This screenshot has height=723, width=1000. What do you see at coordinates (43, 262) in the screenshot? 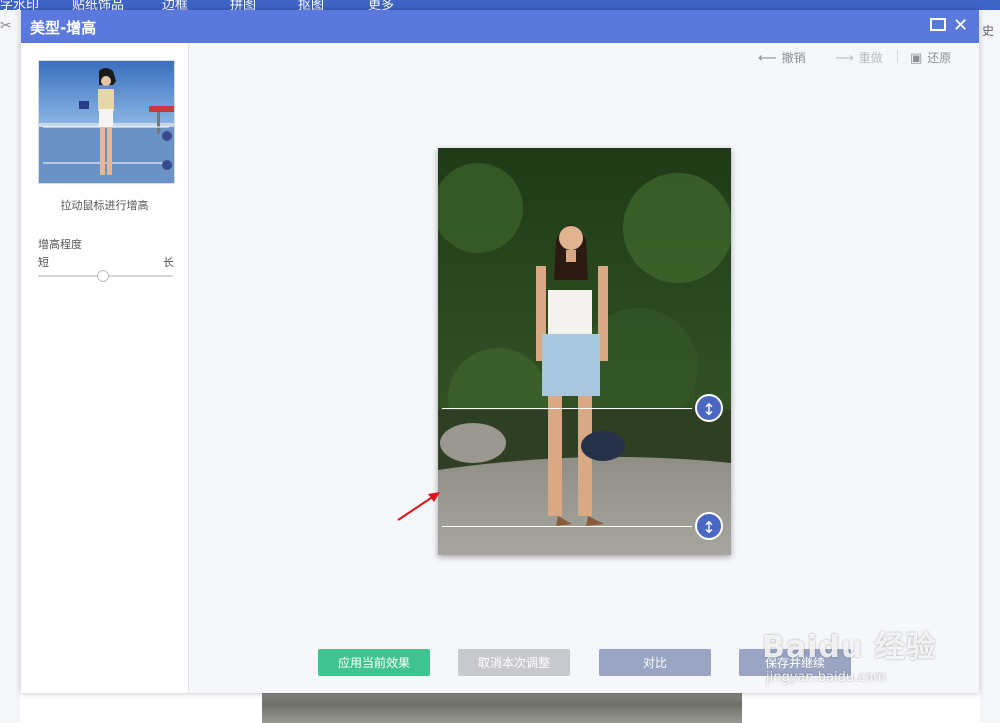
I see `slider-min-label: 短` at bounding box center [43, 262].